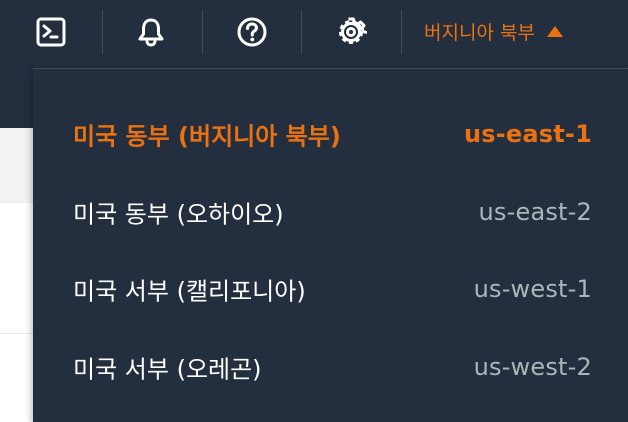  I want to click on page-panel-header, so click(18, 165).